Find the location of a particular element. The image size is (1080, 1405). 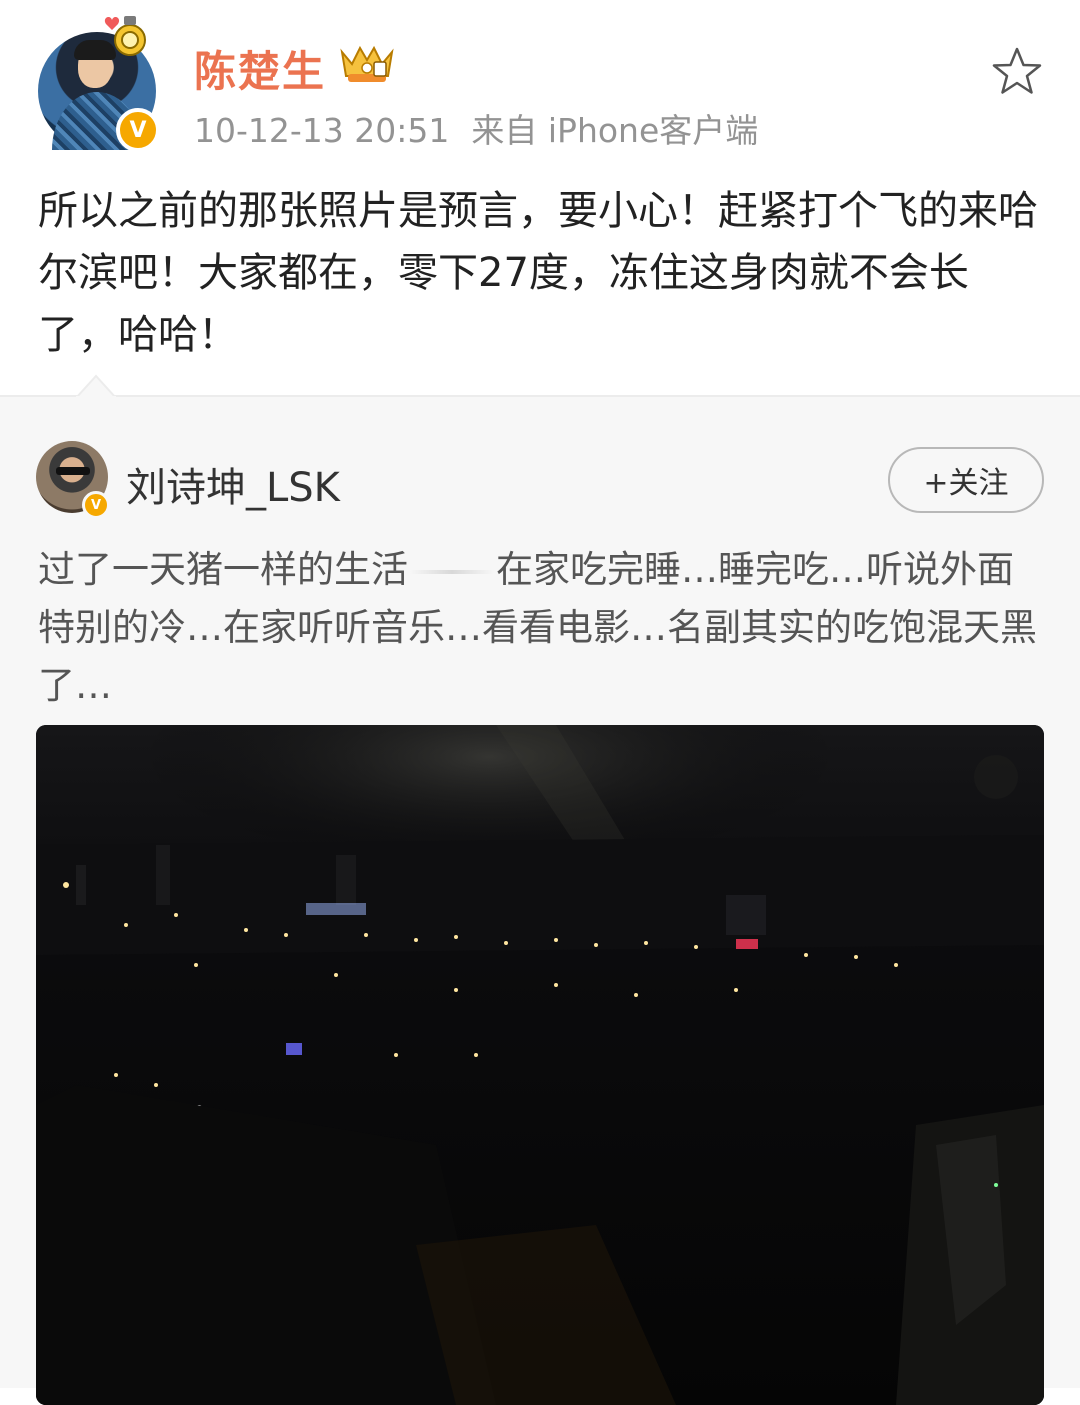

emoji-placeholder is located at coordinates (452, 571).